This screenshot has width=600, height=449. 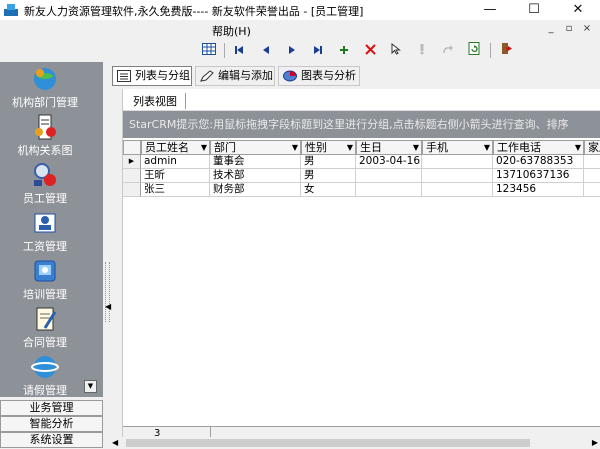 What do you see at coordinates (45, 223) in the screenshot?
I see `salary-icon` at bounding box center [45, 223].